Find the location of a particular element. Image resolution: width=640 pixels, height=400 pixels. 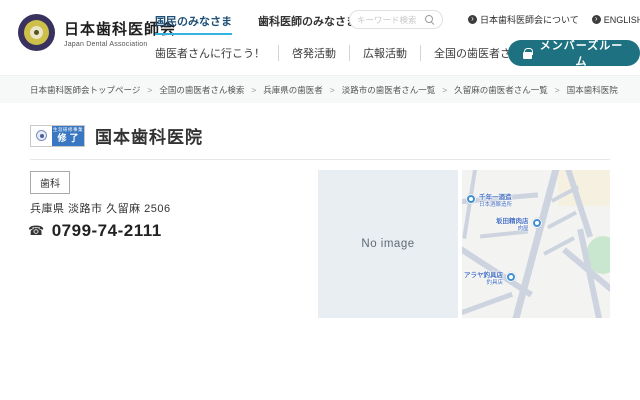

poi-name: 坂田精肉店 is located at coordinates (512, 221).